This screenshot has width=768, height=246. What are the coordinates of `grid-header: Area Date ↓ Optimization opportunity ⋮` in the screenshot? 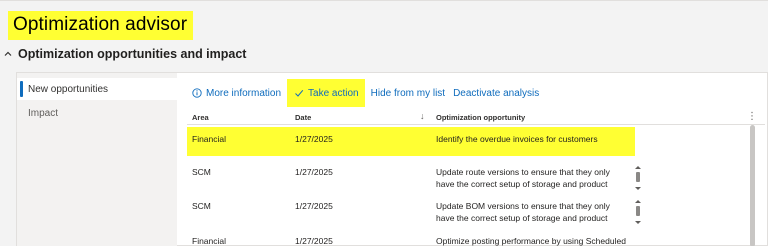 It's located at (476, 118).